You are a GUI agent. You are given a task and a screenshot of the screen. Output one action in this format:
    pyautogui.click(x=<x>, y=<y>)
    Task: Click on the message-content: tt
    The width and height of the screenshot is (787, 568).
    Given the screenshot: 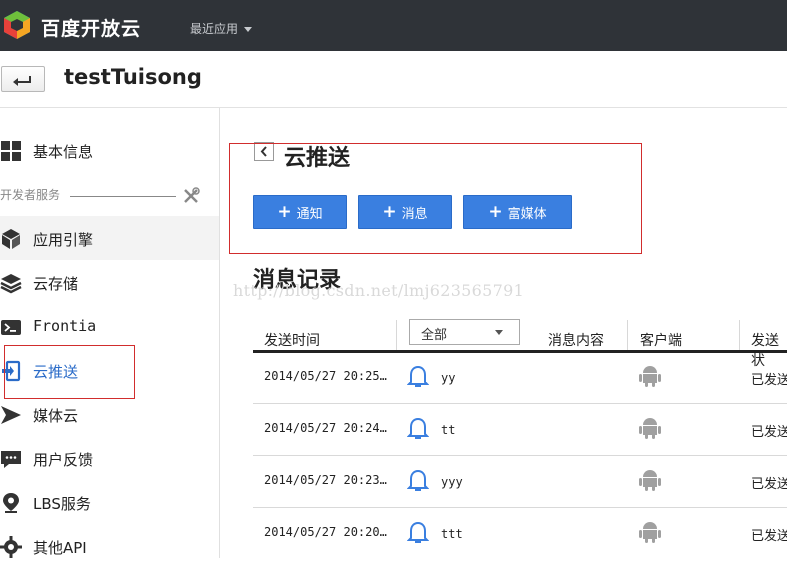 What is the action you would take?
    pyautogui.click(x=448, y=430)
    